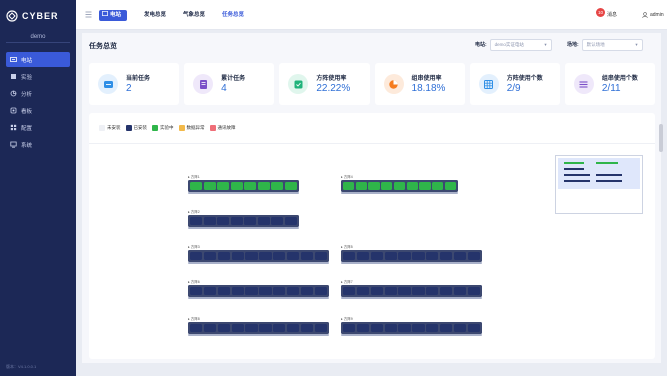  I want to click on sidebar-item-experiment: 实验, so click(38, 76).